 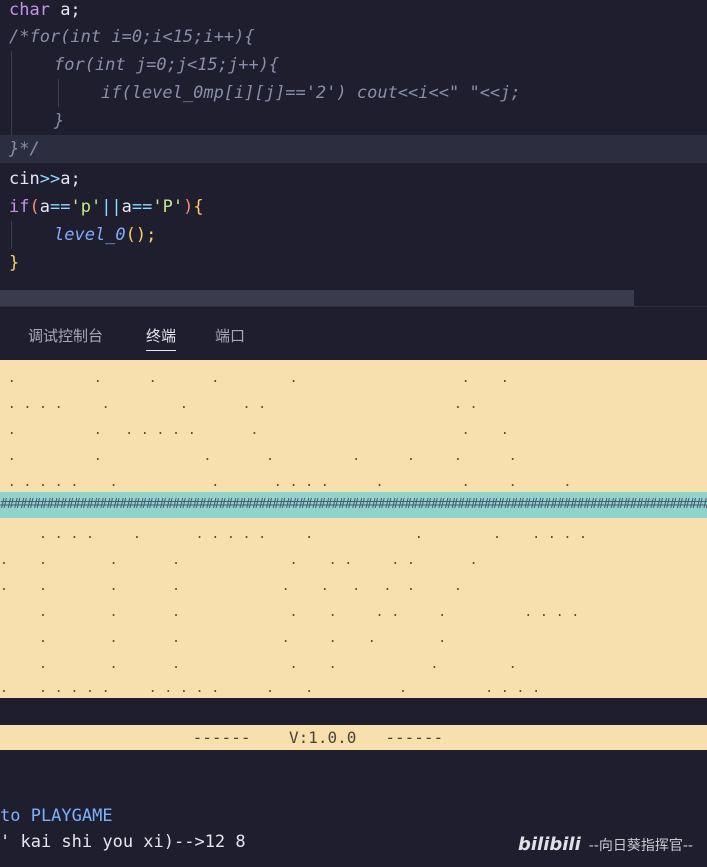 I want to click on comment-line: for(int j=0;j<15;j++){, so click(x=167, y=65).